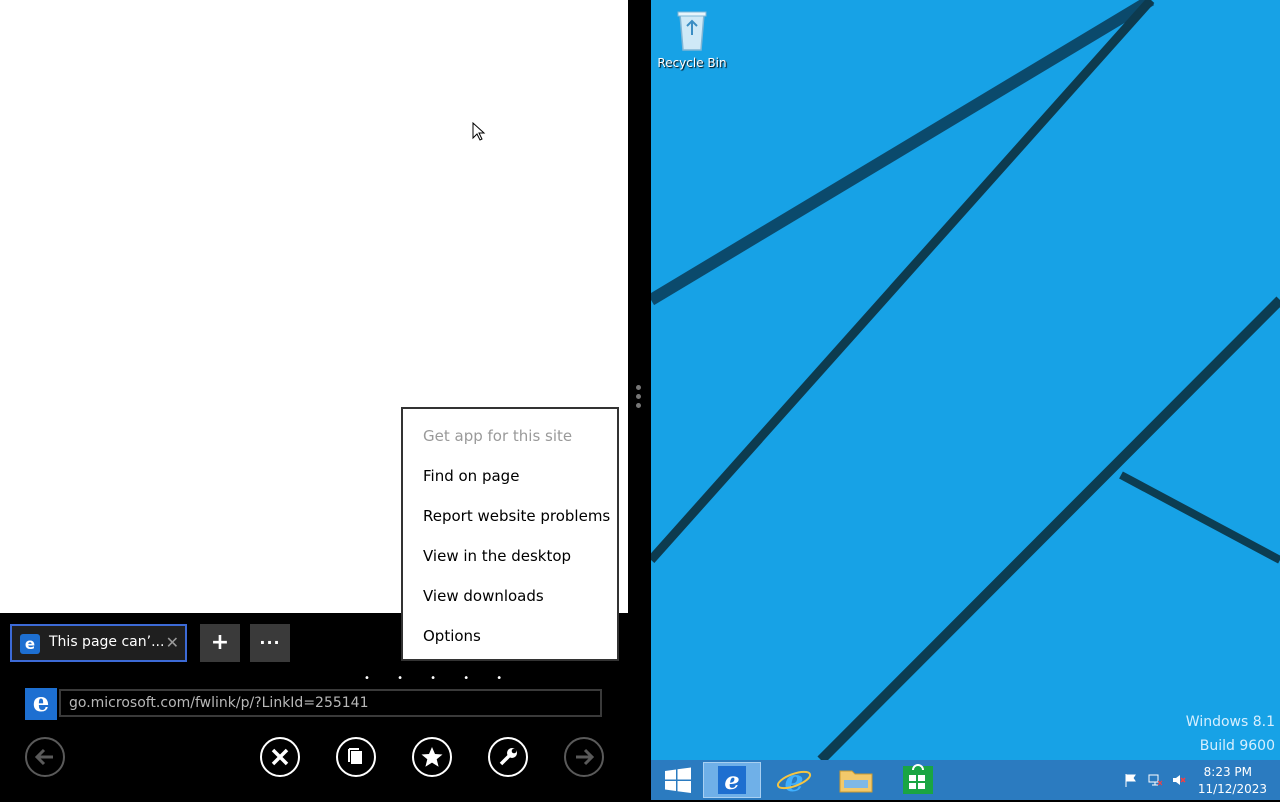 The width and height of the screenshot is (1280, 802). I want to click on clock-time: 8:23 PM, so click(1228, 772).